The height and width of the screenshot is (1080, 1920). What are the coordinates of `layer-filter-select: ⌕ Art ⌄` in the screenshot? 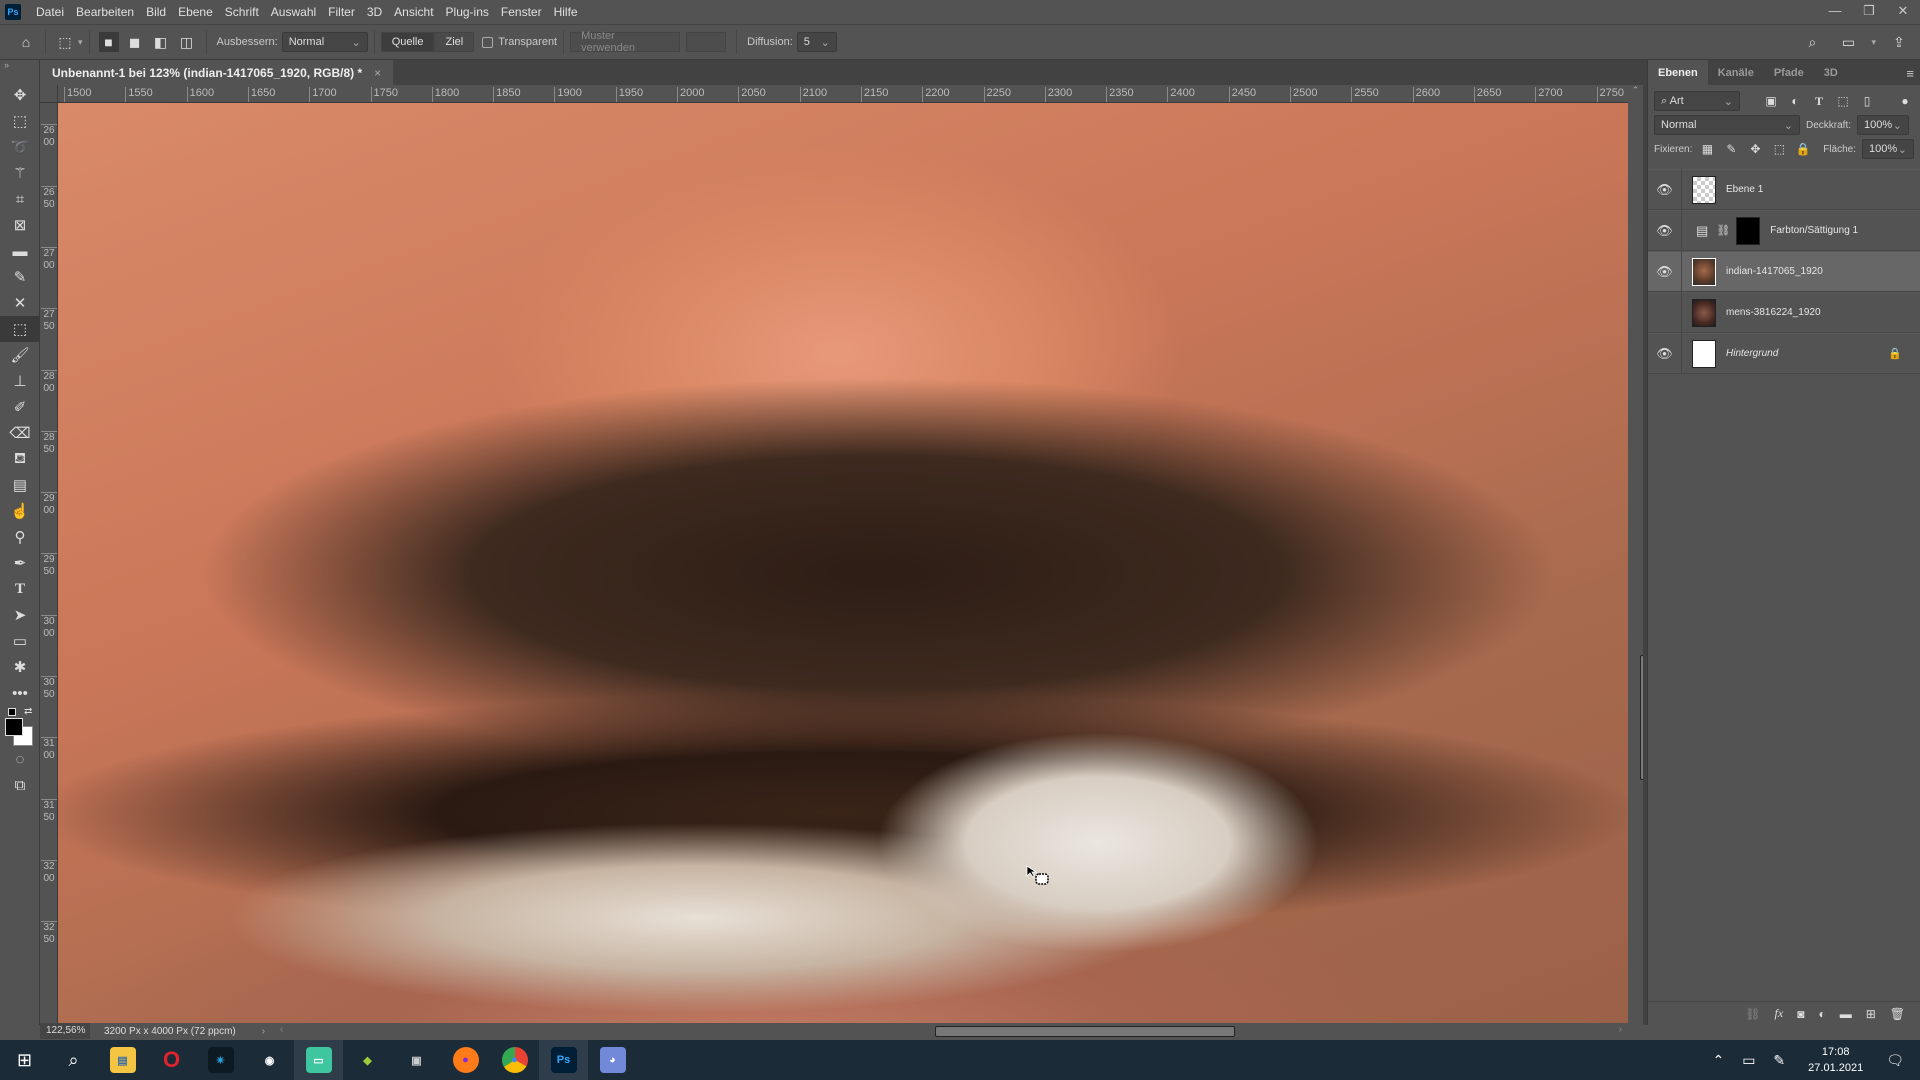 It's located at (1697, 101).